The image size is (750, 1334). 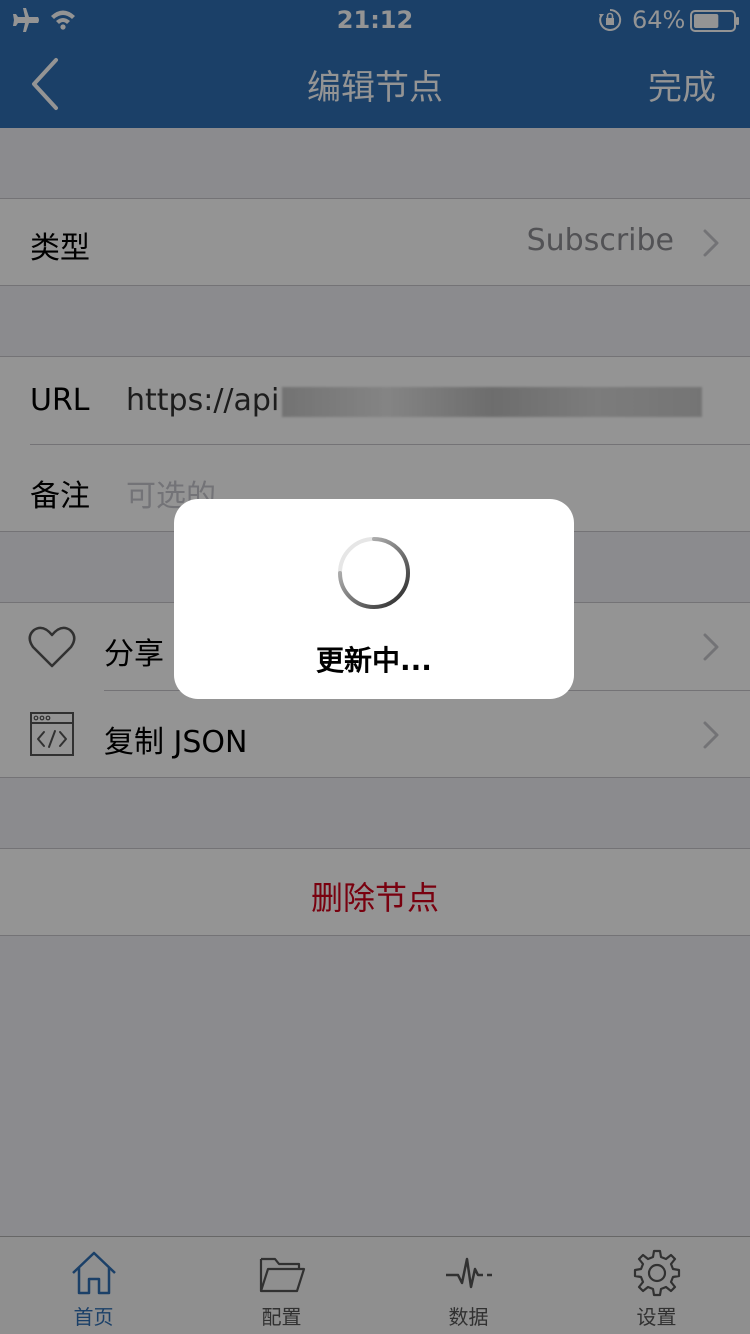 I want to click on spinner-icon, so click(x=374, y=573).